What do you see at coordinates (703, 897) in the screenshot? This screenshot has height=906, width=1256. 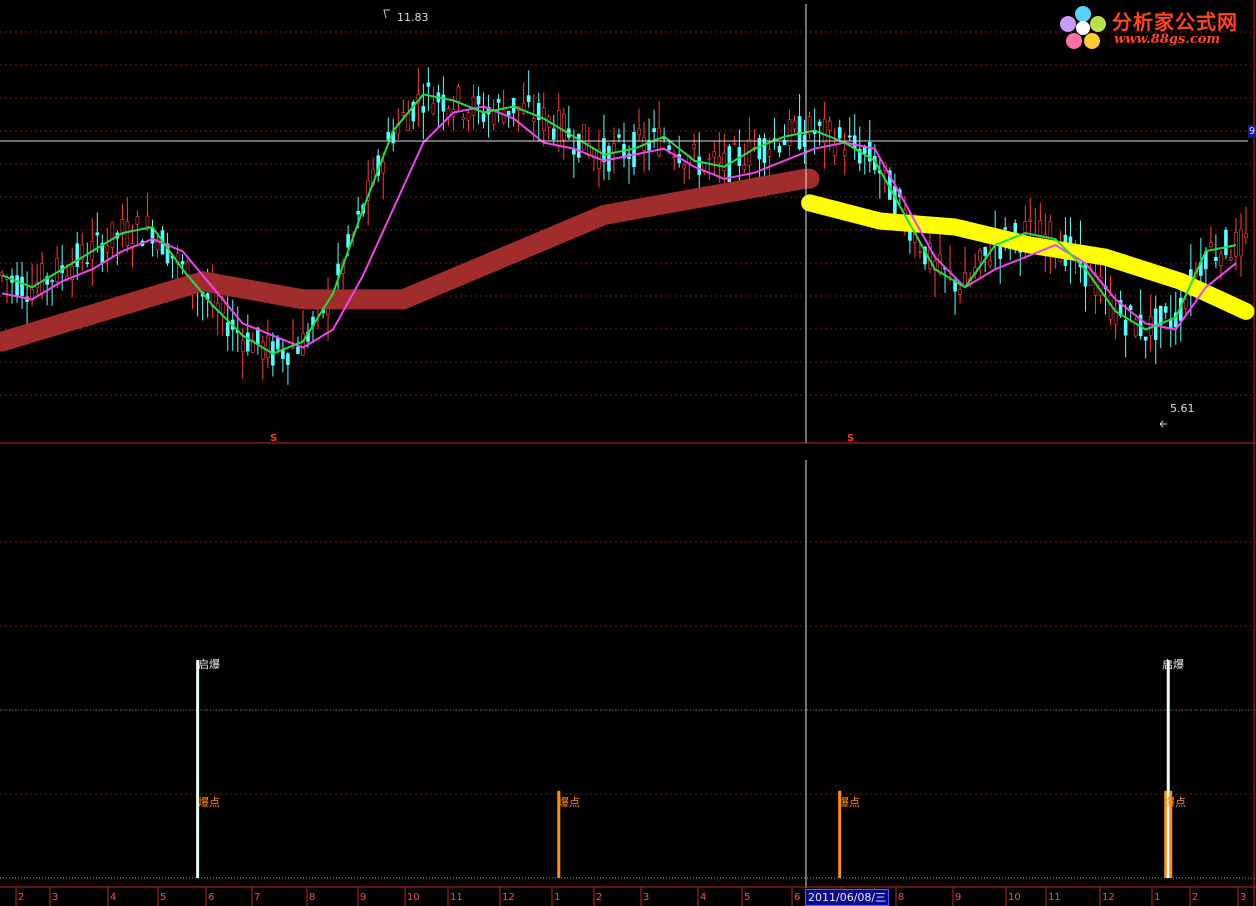 I see `axis-tick-label: 4` at bounding box center [703, 897].